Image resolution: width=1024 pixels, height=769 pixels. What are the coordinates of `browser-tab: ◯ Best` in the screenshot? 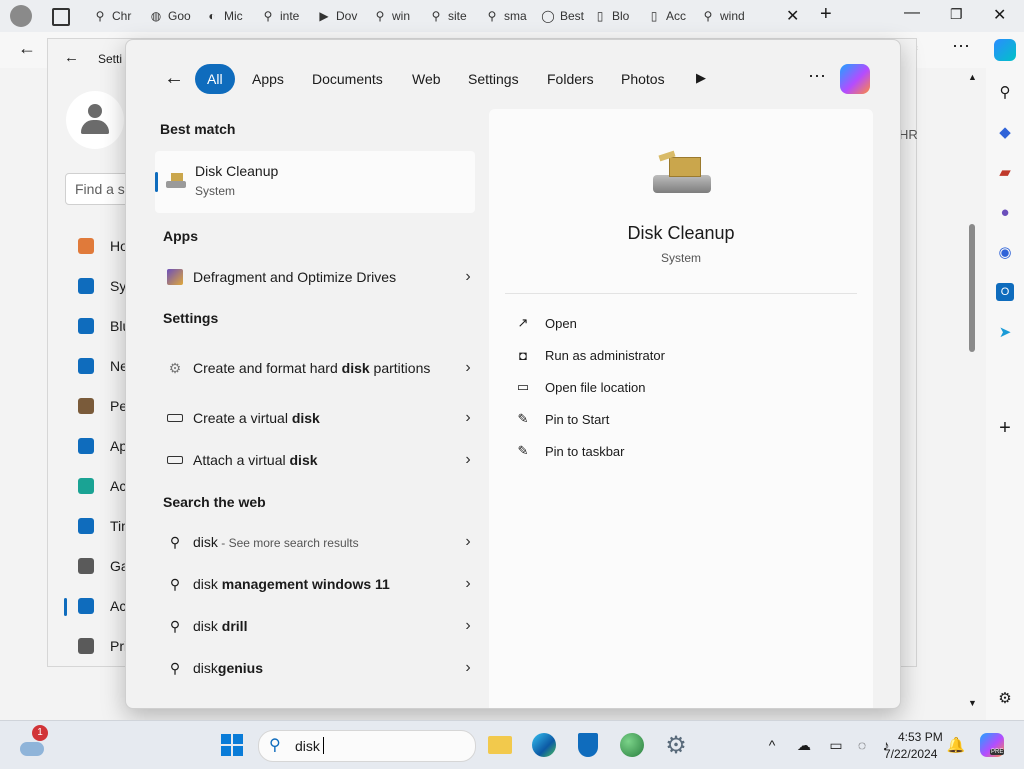 It's located at (566, 16).